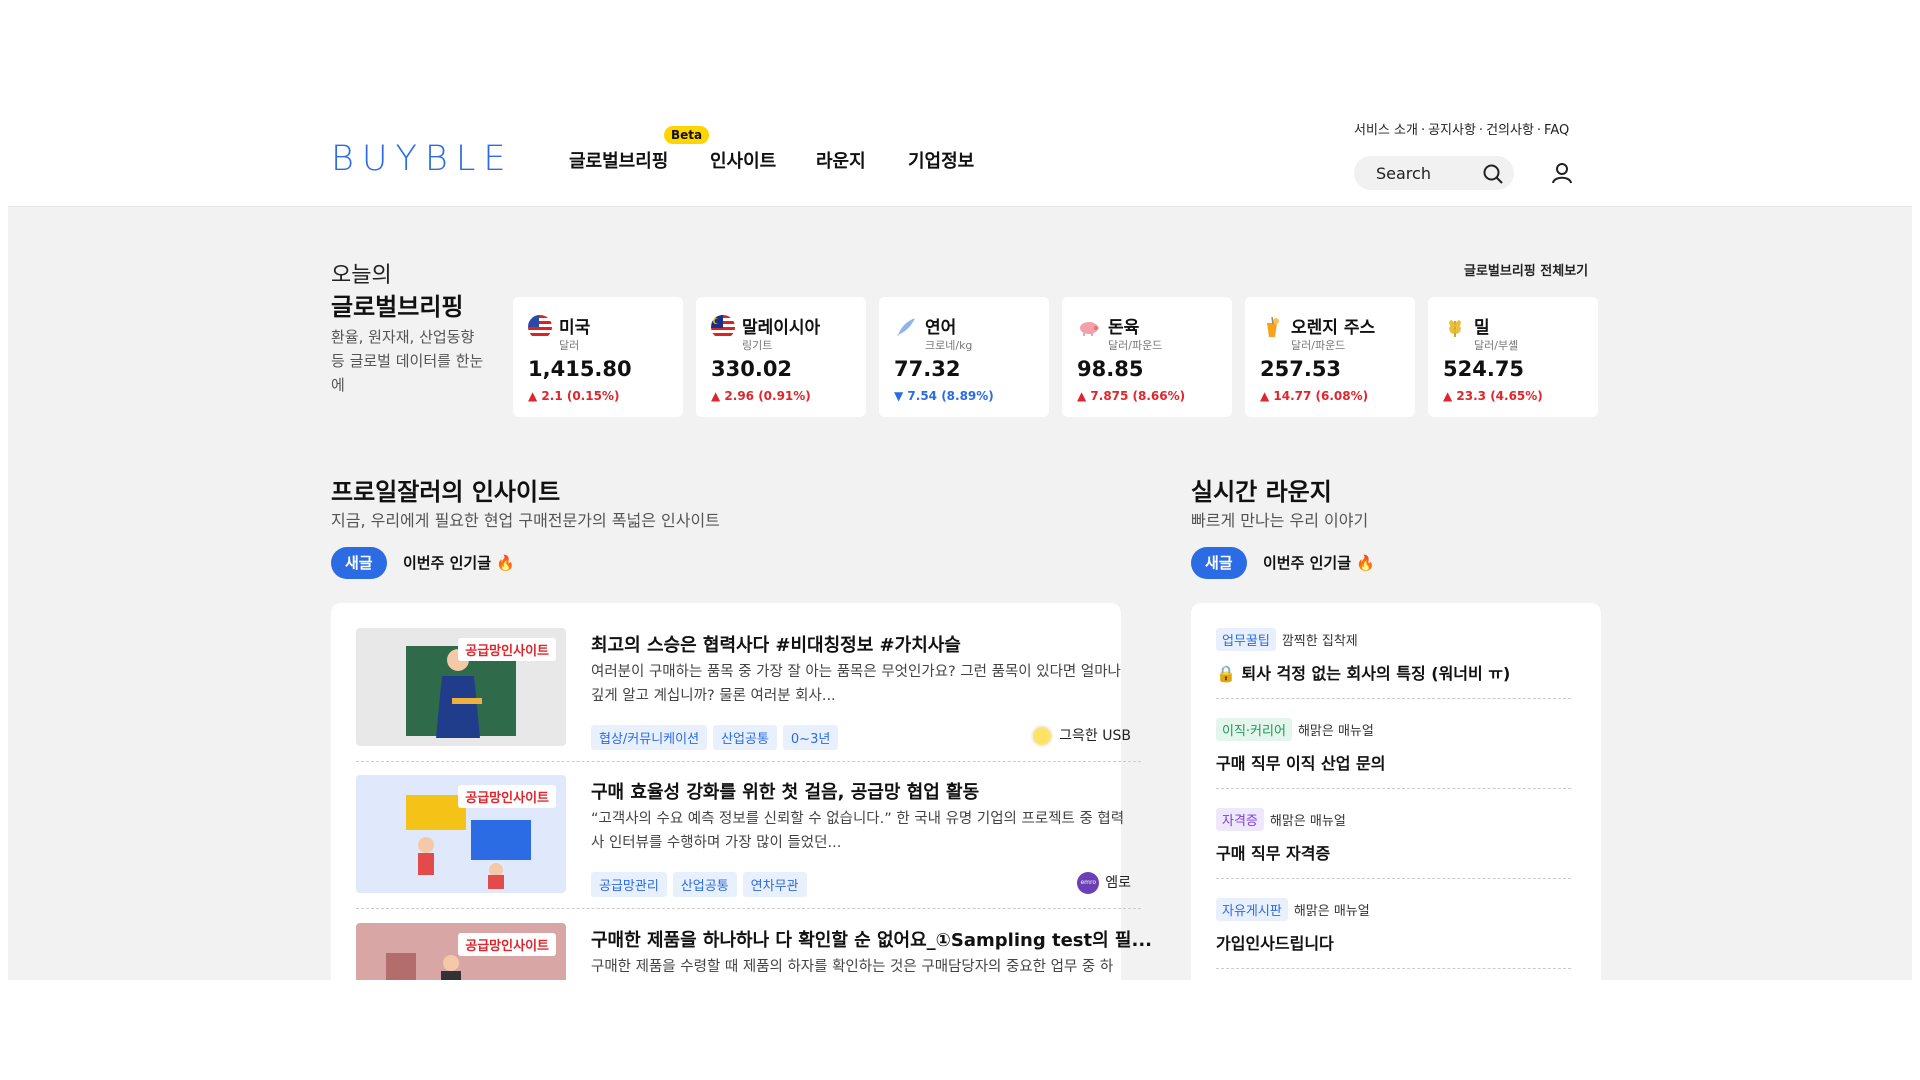 Image resolution: width=1920 pixels, height=1080 pixels. What do you see at coordinates (1254, 729) in the screenshot?
I see `lounge-category: 이직·커리어` at bounding box center [1254, 729].